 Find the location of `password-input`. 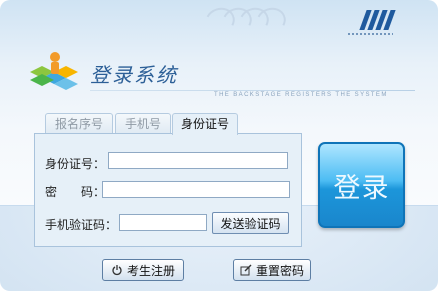

password-input is located at coordinates (196, 189).